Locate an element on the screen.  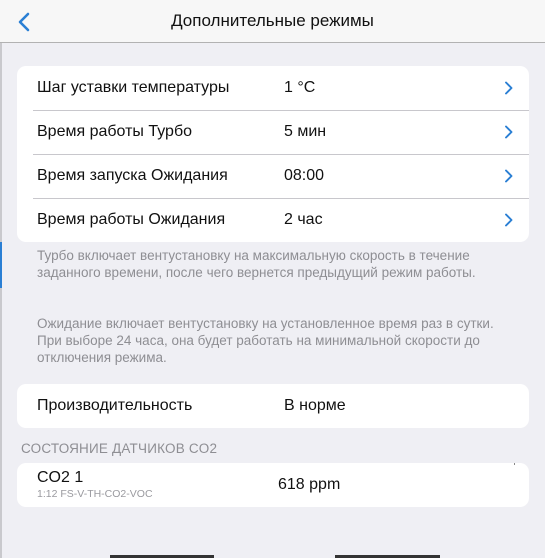
sensor-name: CO2 1 is located at coordinates (60, 477).